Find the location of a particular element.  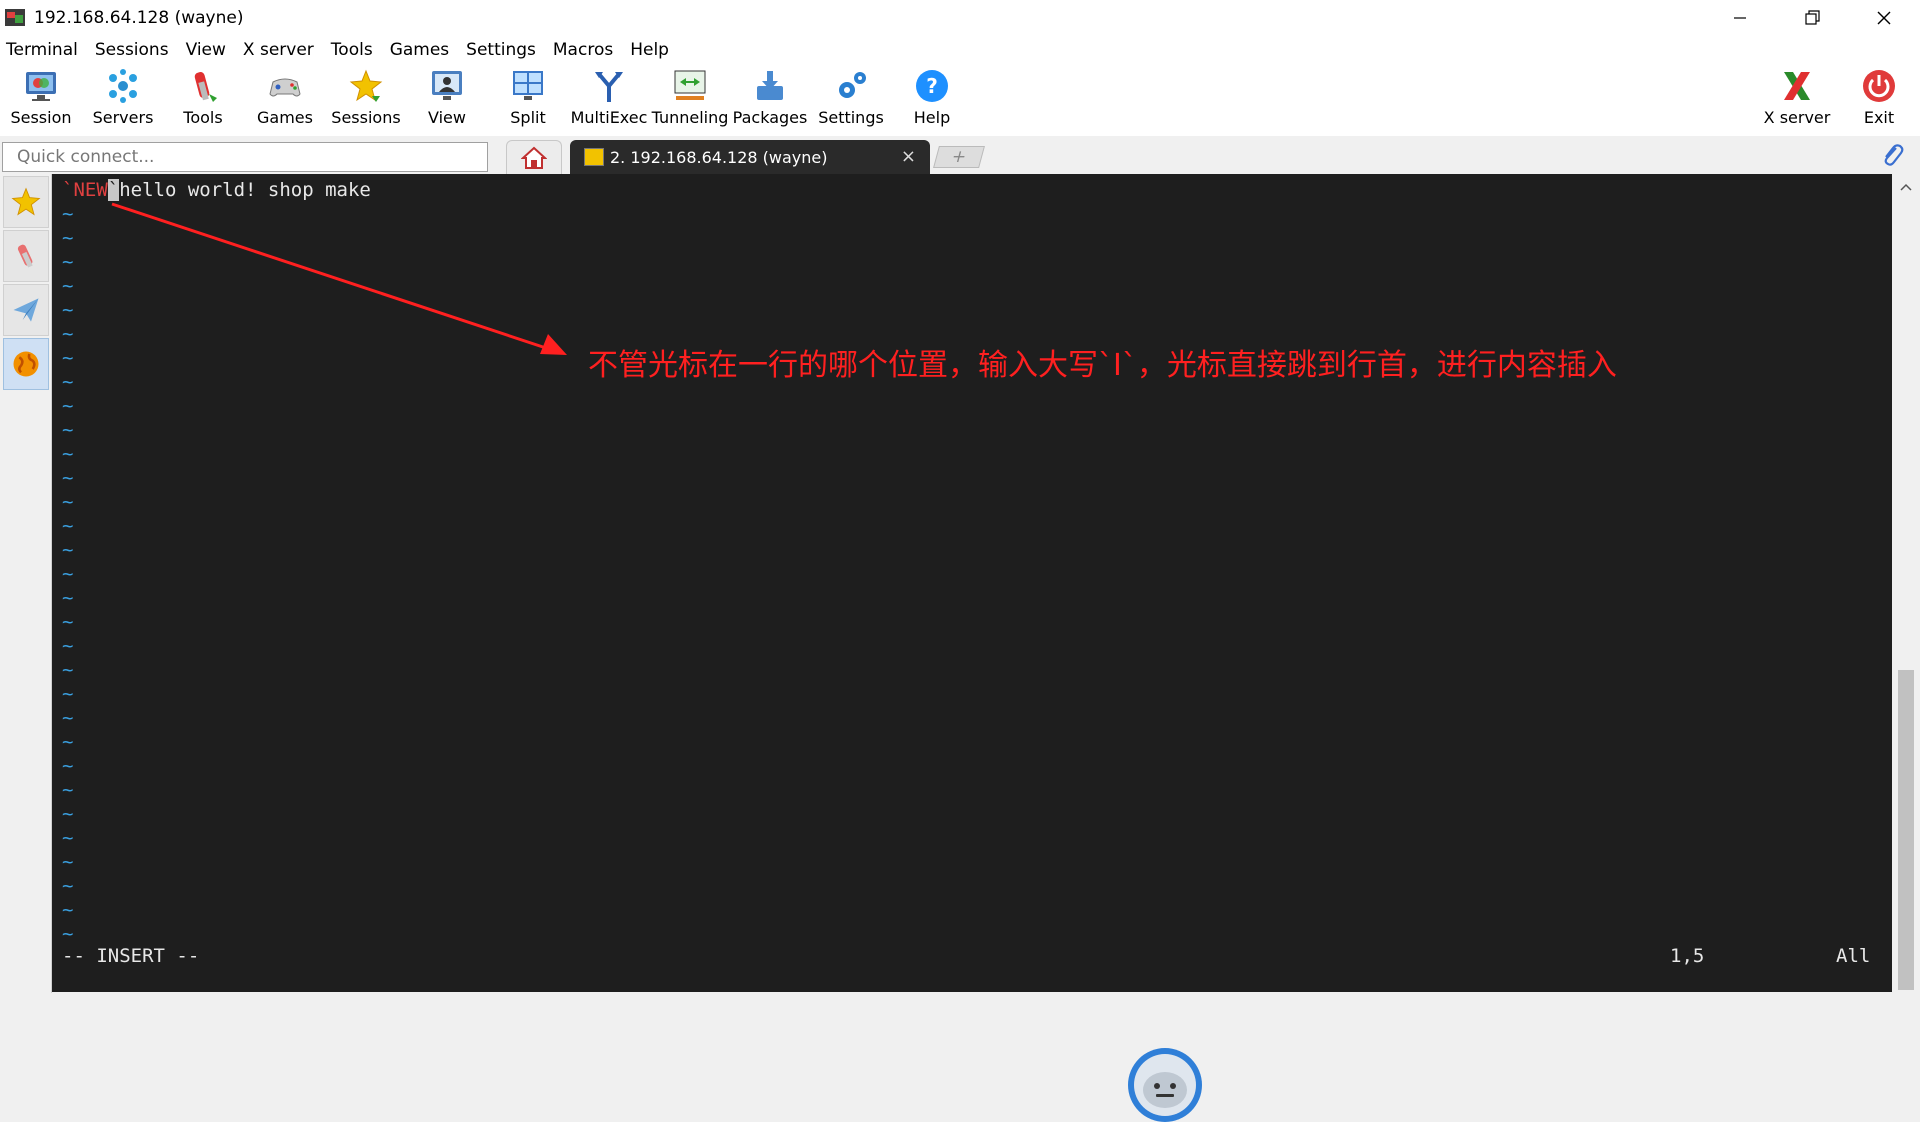

menu-macros: Macros is located at coordinates (584, 50).